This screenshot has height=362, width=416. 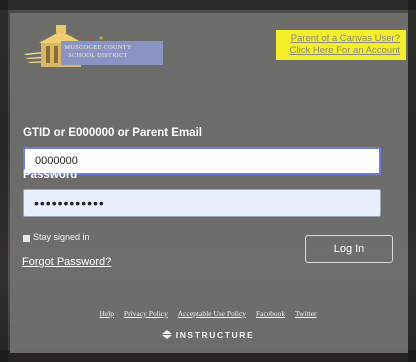 What do you see at coordinates (66, 262) in the screenshot?
I see `forgot-password-link: Forgot Password?` at bounding box center [66, 262].